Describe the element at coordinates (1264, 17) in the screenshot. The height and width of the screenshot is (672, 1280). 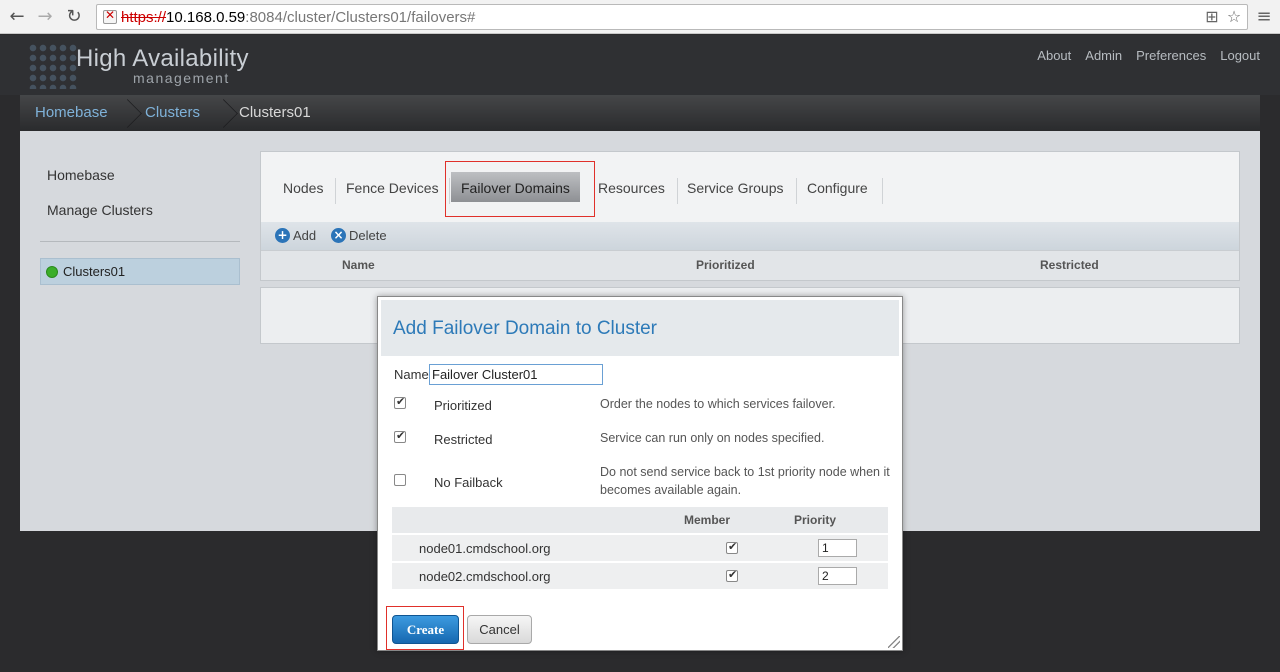
I see `browser-menu-icon: ≡` at that location.